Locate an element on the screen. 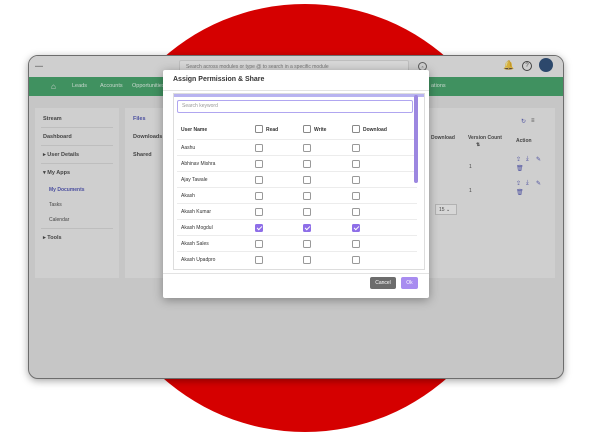  user-name: Akash is located at coordinates (188, 196).